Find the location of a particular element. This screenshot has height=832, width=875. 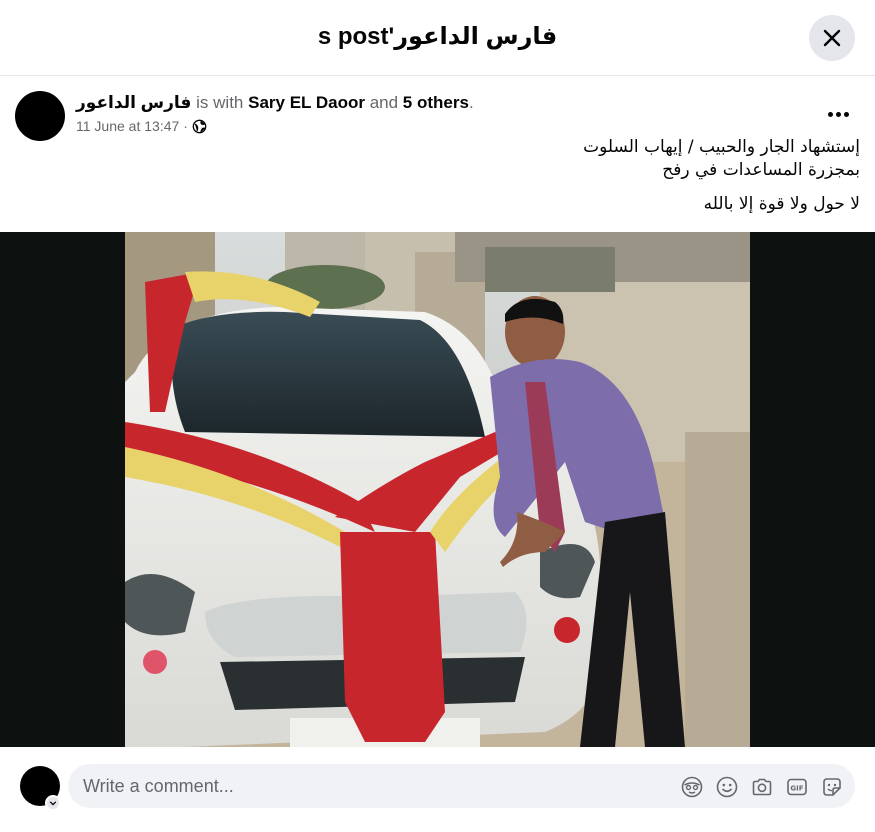

camera-icon is located at coordinates (761, 786).